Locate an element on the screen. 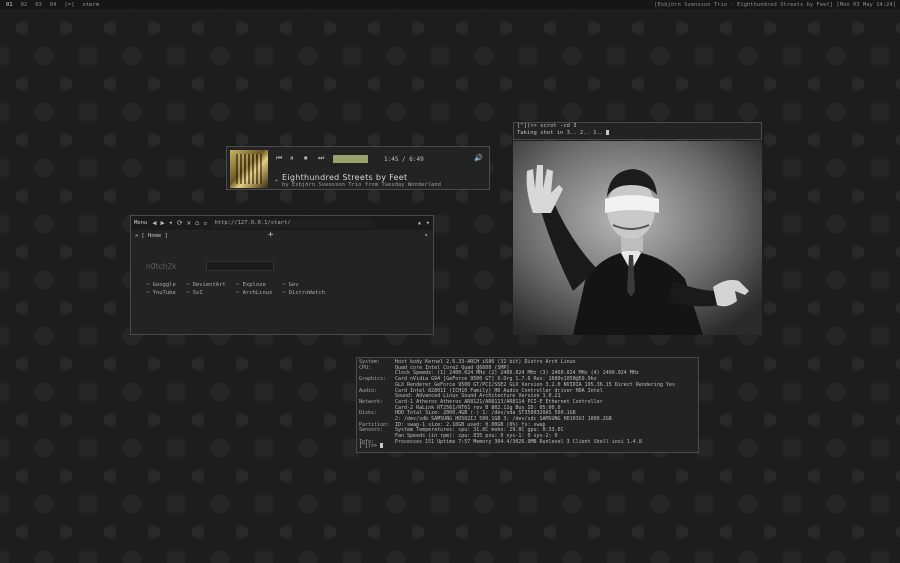 The height and width of the screenshot is (563, 900). tab-home: [ Home ] is located at coordinates (154, 236).